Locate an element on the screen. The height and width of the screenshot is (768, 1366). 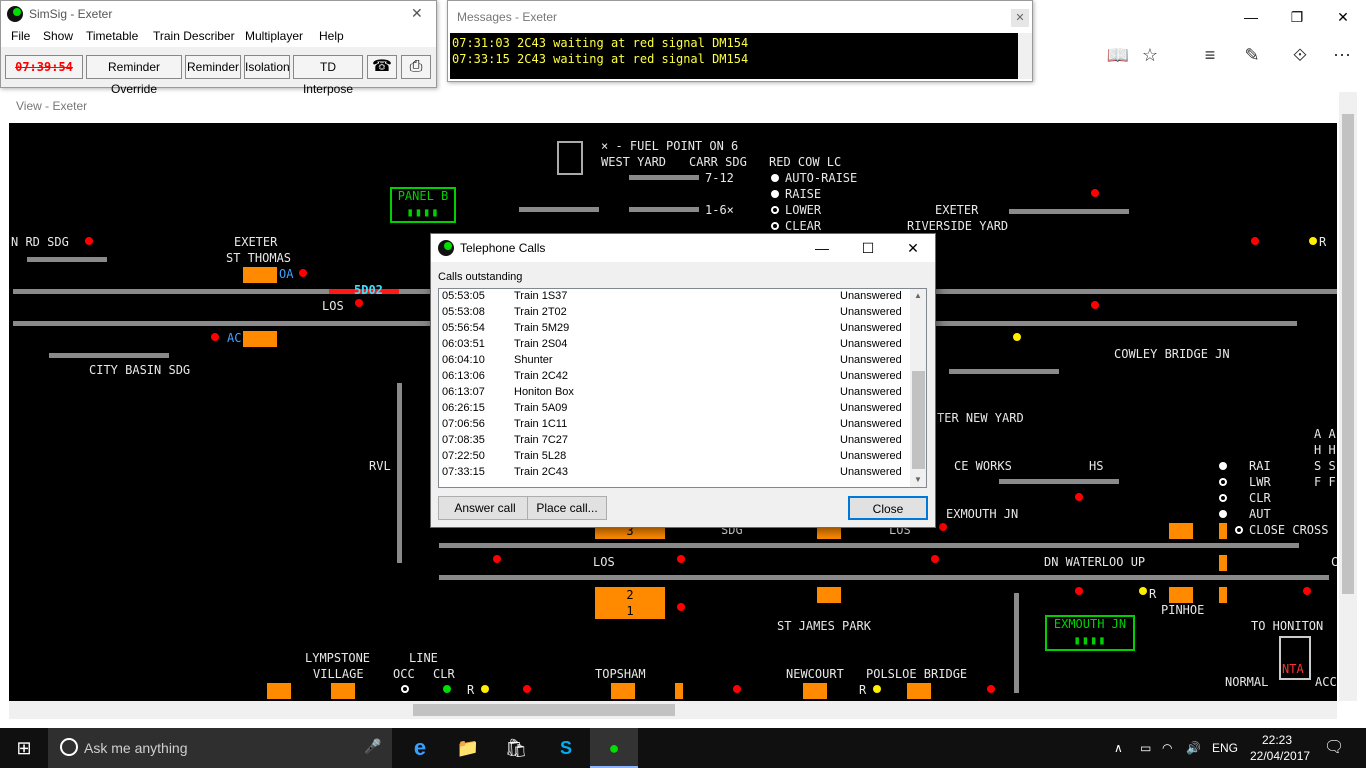
berth-st-james is located at coordinates (829, 595).